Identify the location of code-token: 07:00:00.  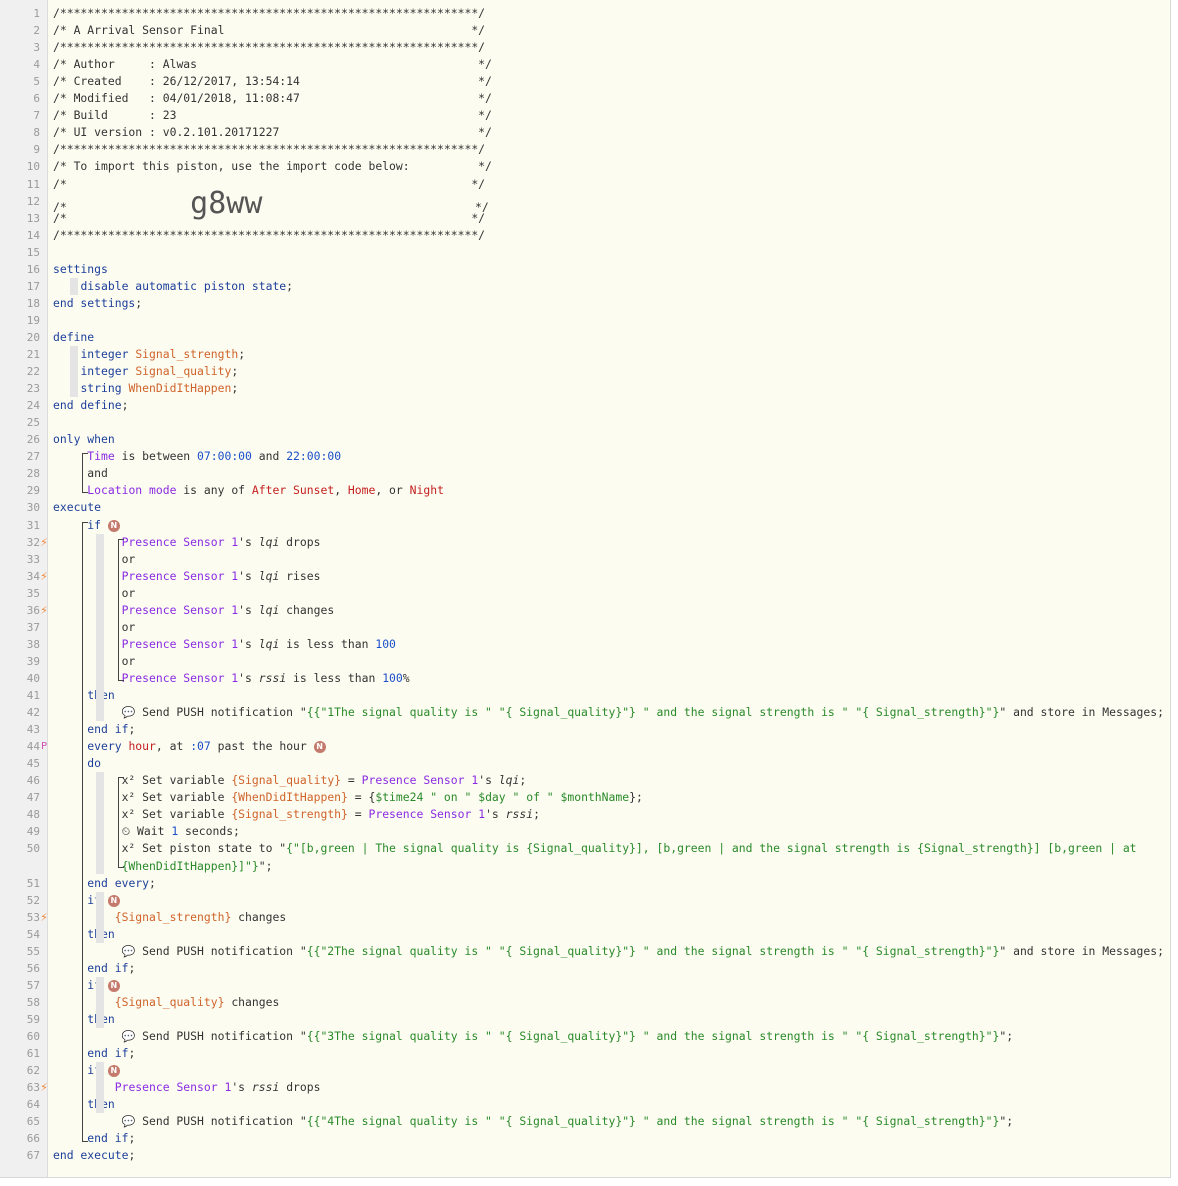
(224, 456).